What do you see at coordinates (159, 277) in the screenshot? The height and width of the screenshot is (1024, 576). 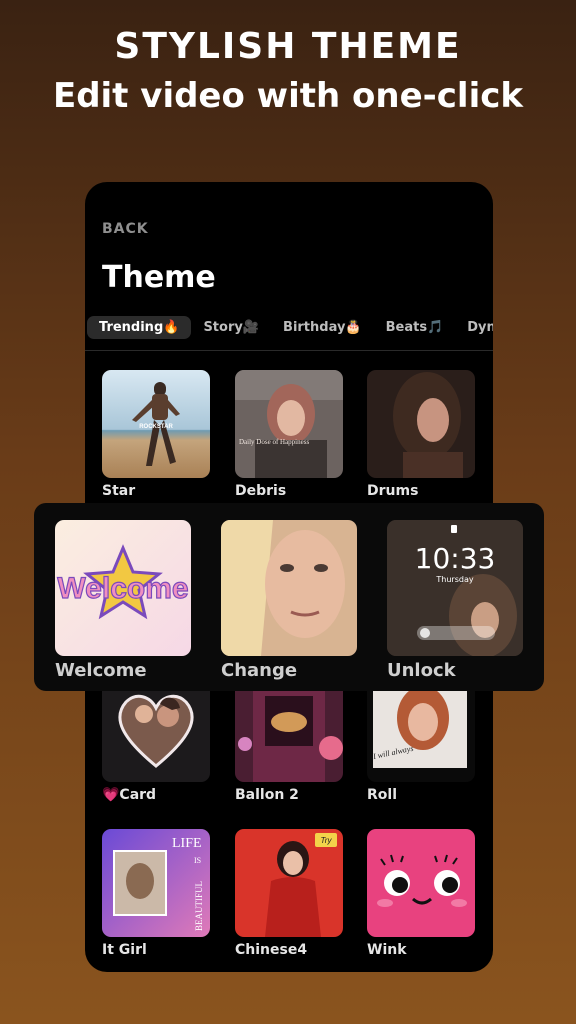 I see `page-title: Theme` at bounding box center [159, 277].